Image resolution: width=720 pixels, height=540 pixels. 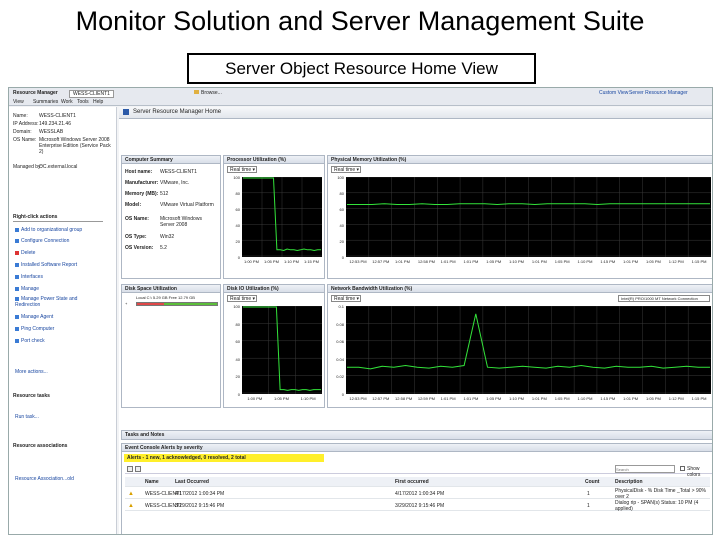 What do you see at coordinates (27, 167) in the screenshot?
I see `field-label: Managed by:` at bounding box center [27, 167].